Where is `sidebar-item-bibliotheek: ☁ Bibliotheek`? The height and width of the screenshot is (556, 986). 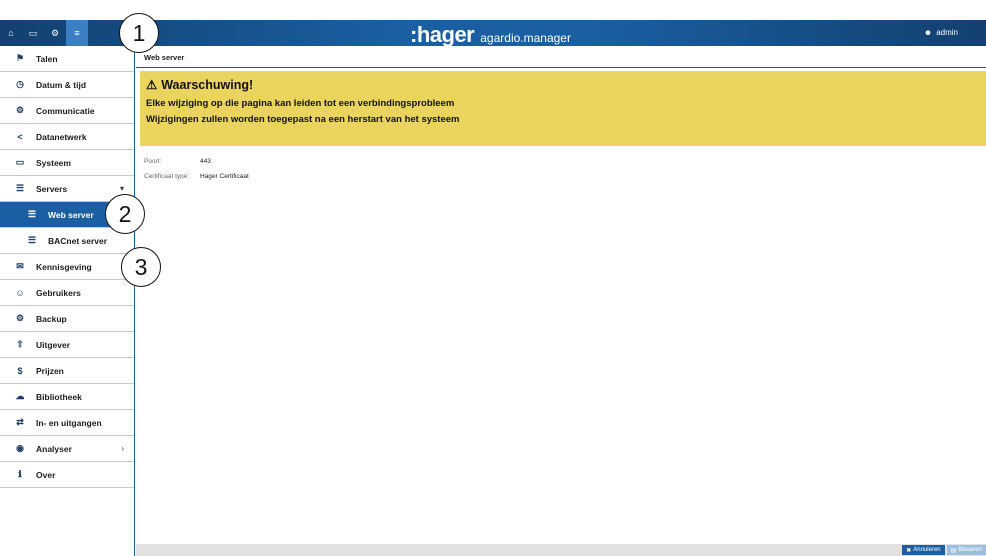
sidebar-item-bibliotheek: ☁ Bibliotheek is located at coordinates (67, 397).